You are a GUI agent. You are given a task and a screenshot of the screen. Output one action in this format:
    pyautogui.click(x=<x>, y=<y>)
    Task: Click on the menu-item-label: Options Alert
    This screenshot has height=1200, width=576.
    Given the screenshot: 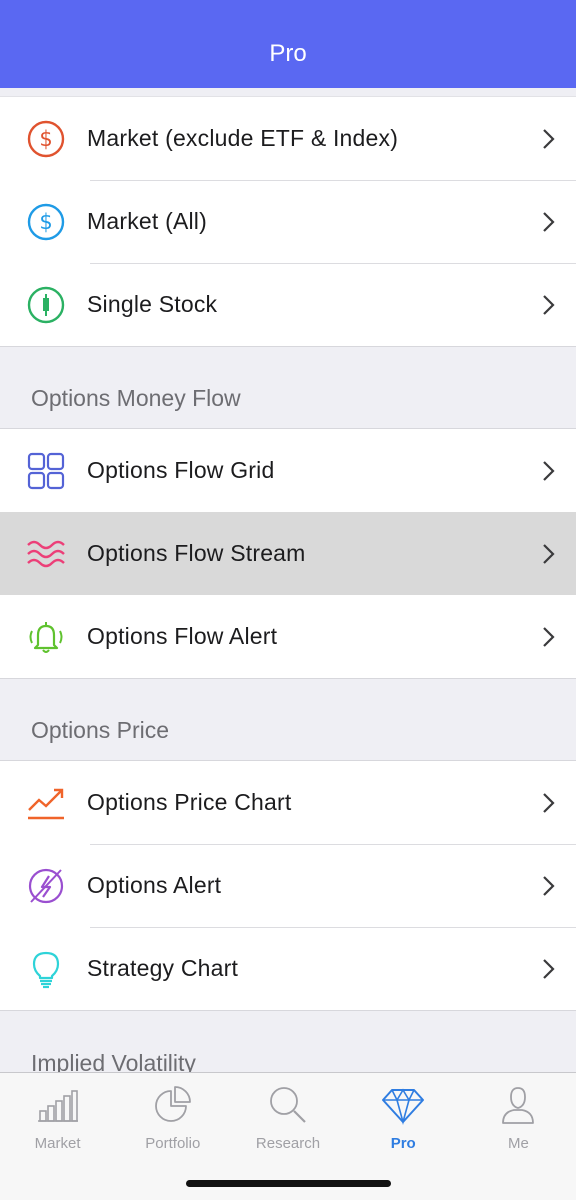 What is the action you would take?
    pyautogui.click(x=154, y=885)
    